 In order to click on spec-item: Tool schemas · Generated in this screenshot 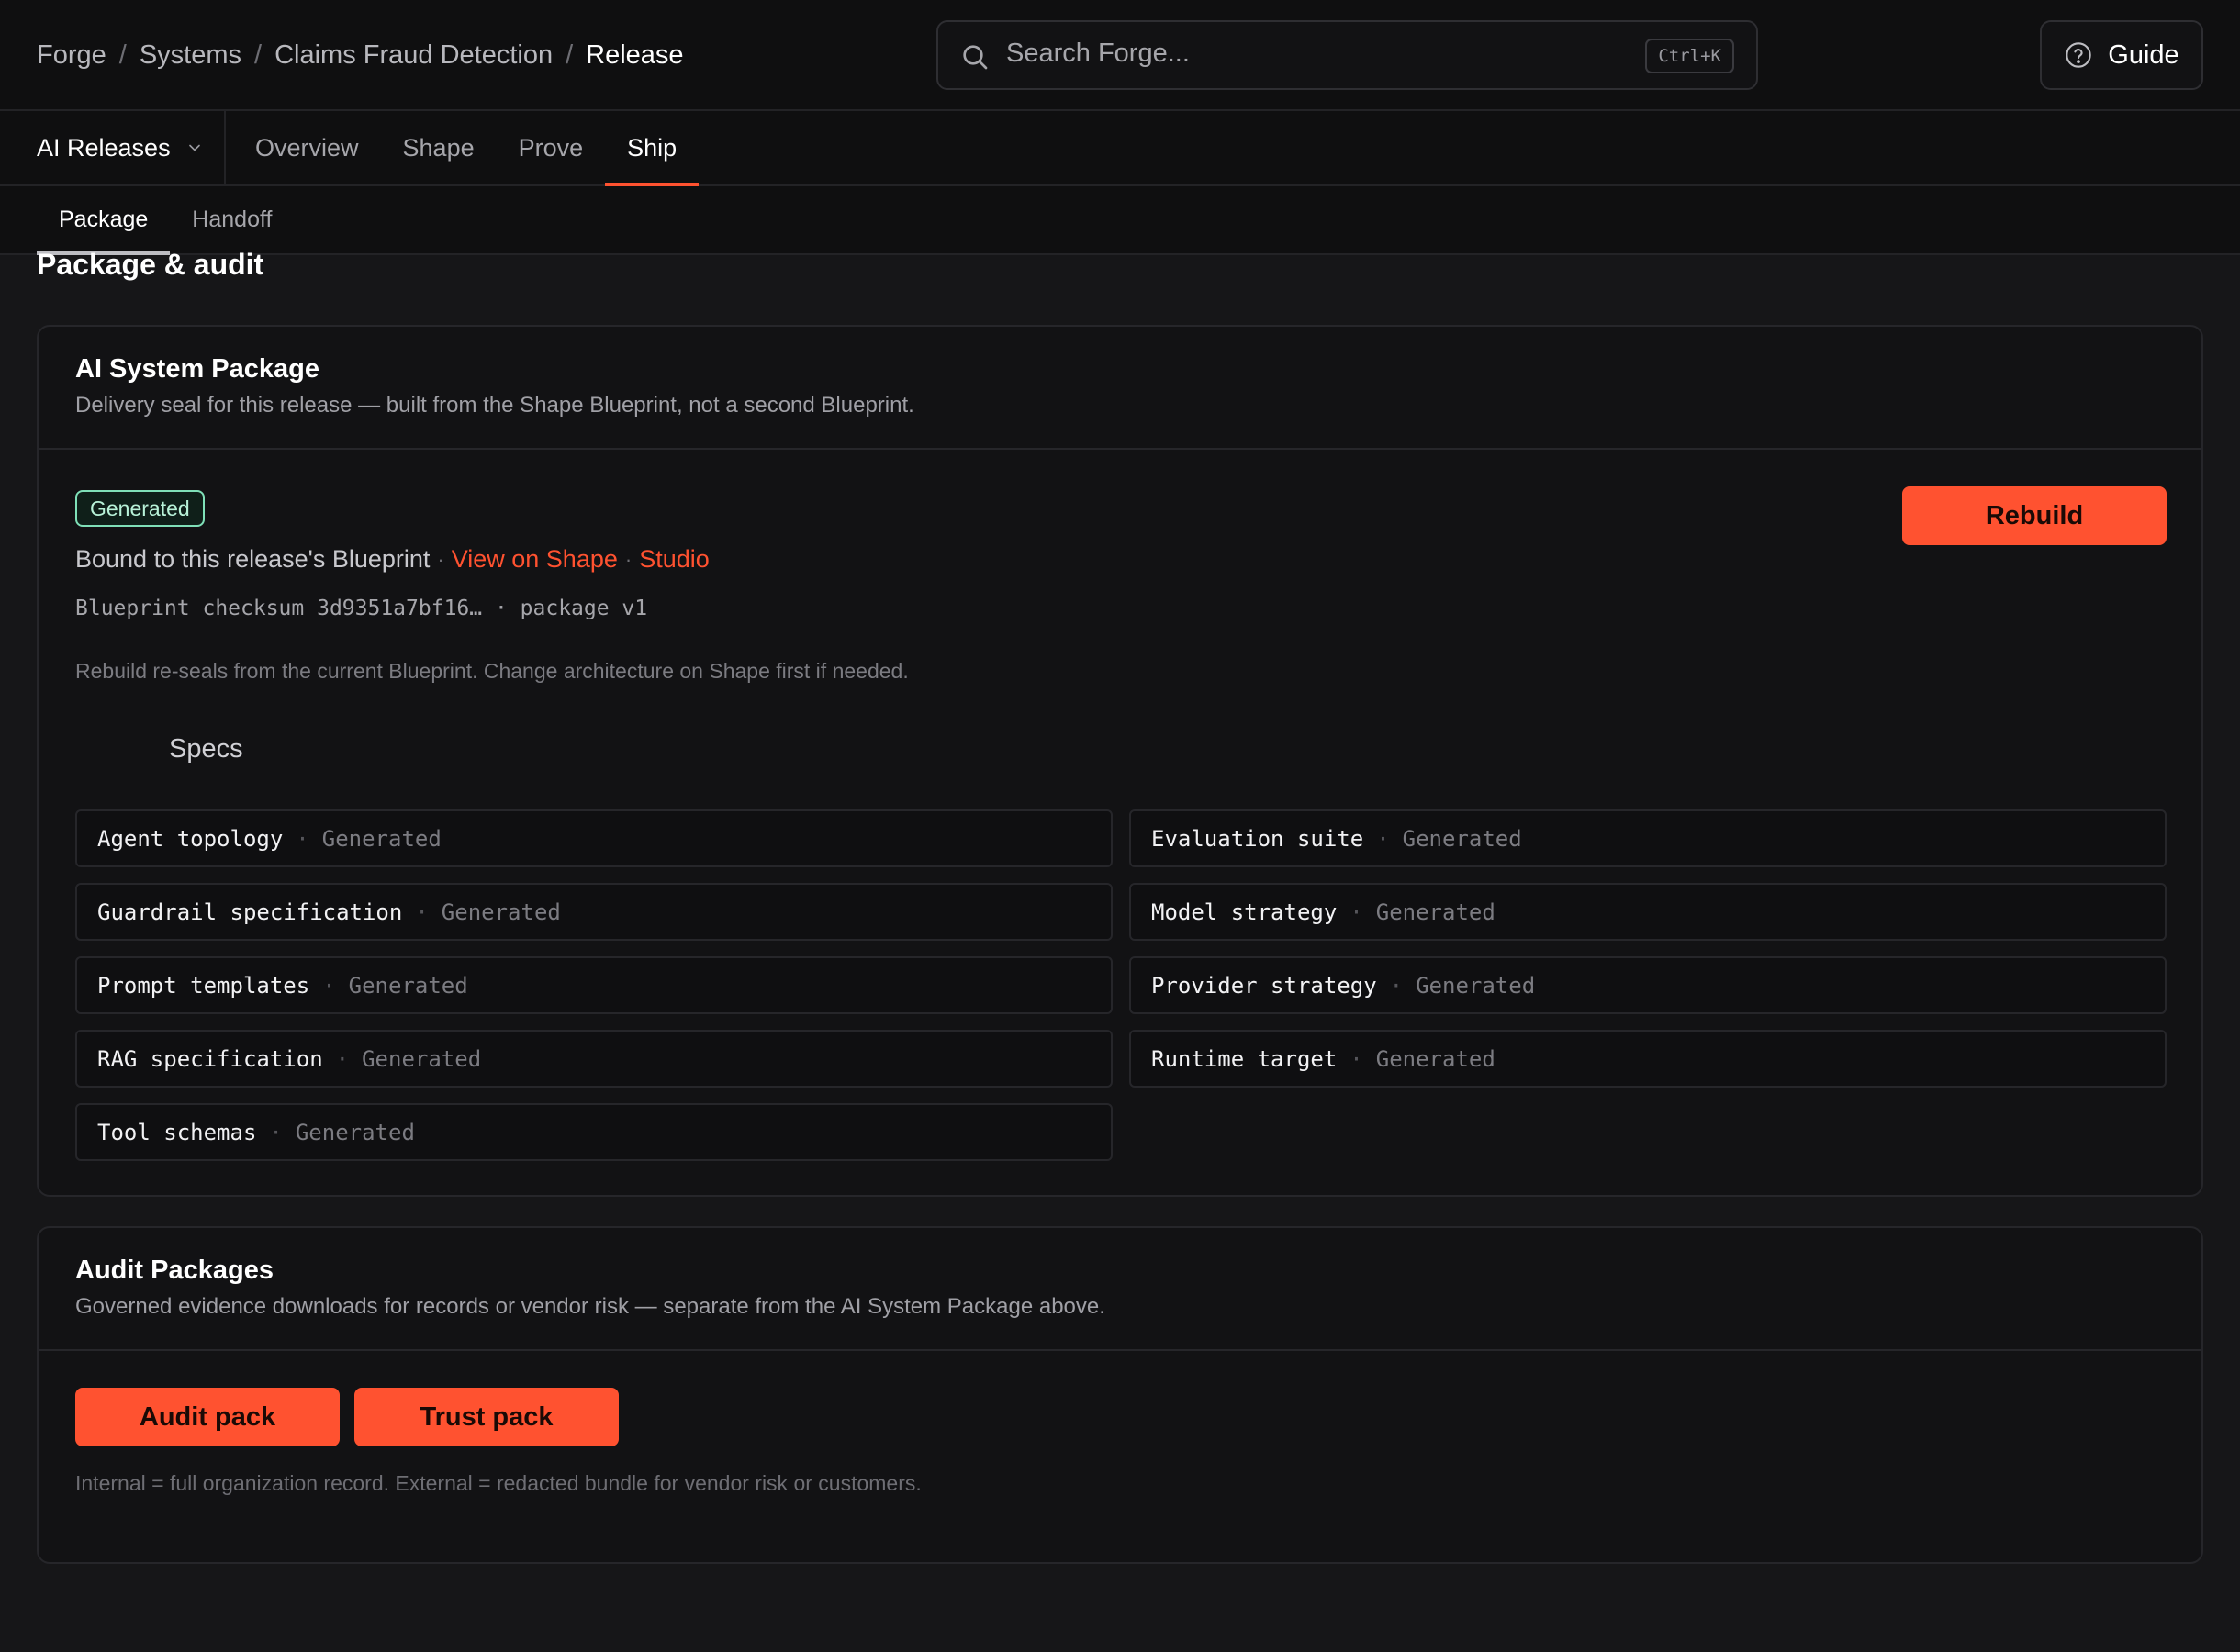, I will do `click(594, 1132)`.